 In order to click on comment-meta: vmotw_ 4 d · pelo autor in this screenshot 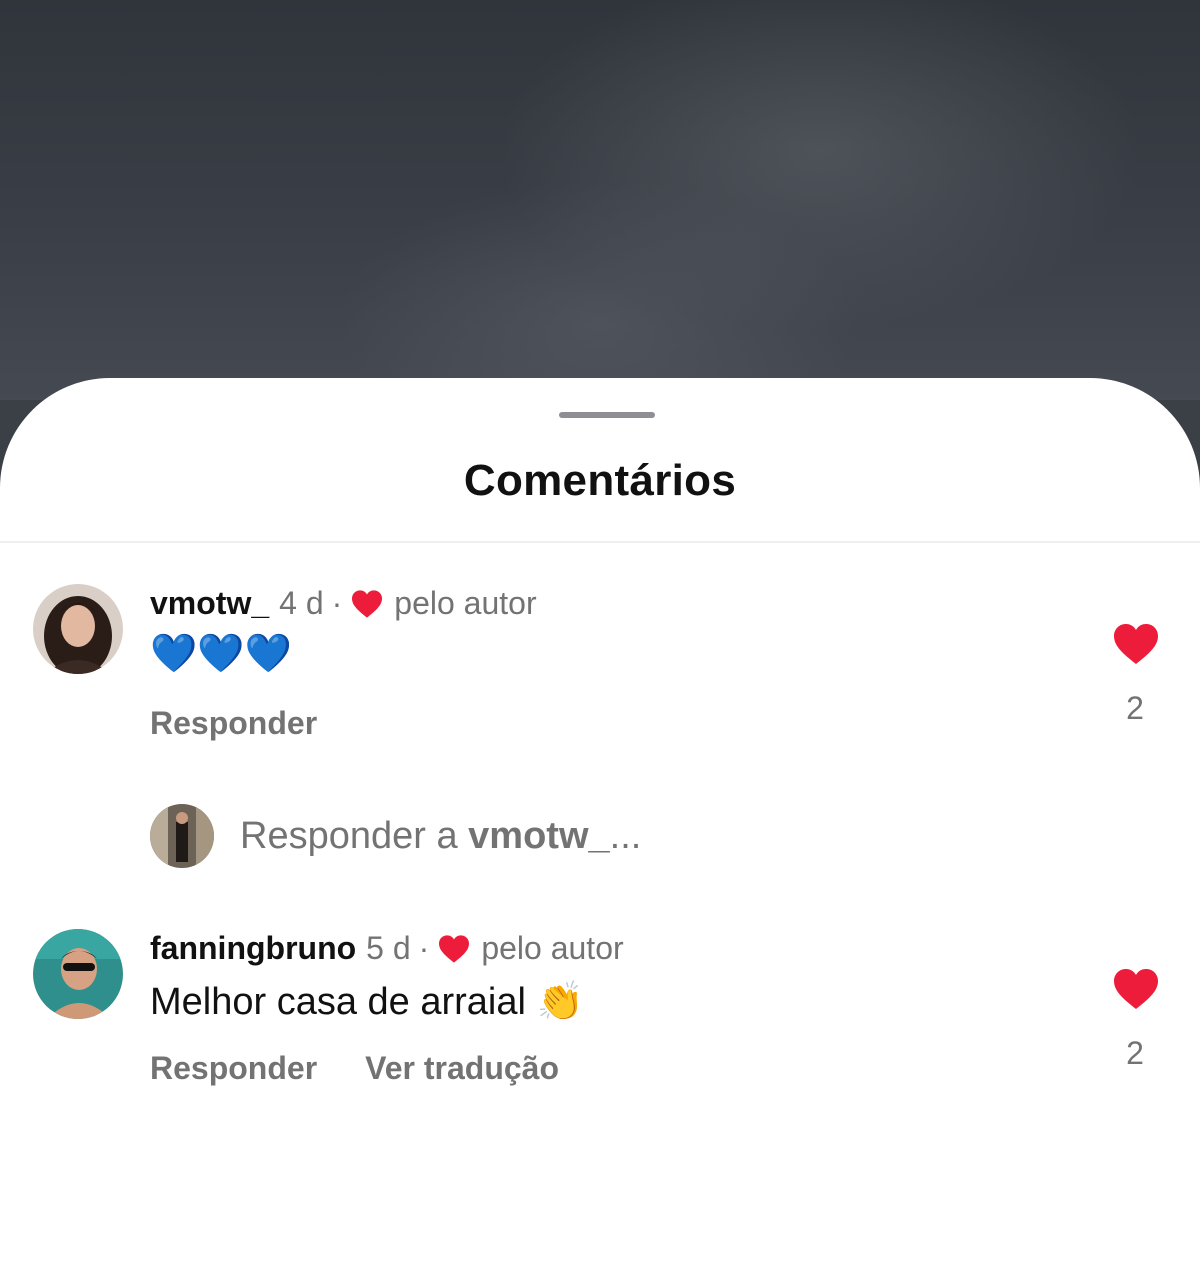, I will do `click(343, 603)`.